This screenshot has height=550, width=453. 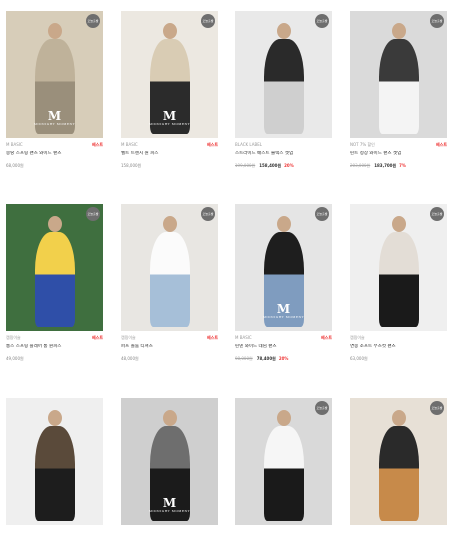 I want to click on product-name: 퍼프 볼륨 티셔츠, so click(x=169, y=347).